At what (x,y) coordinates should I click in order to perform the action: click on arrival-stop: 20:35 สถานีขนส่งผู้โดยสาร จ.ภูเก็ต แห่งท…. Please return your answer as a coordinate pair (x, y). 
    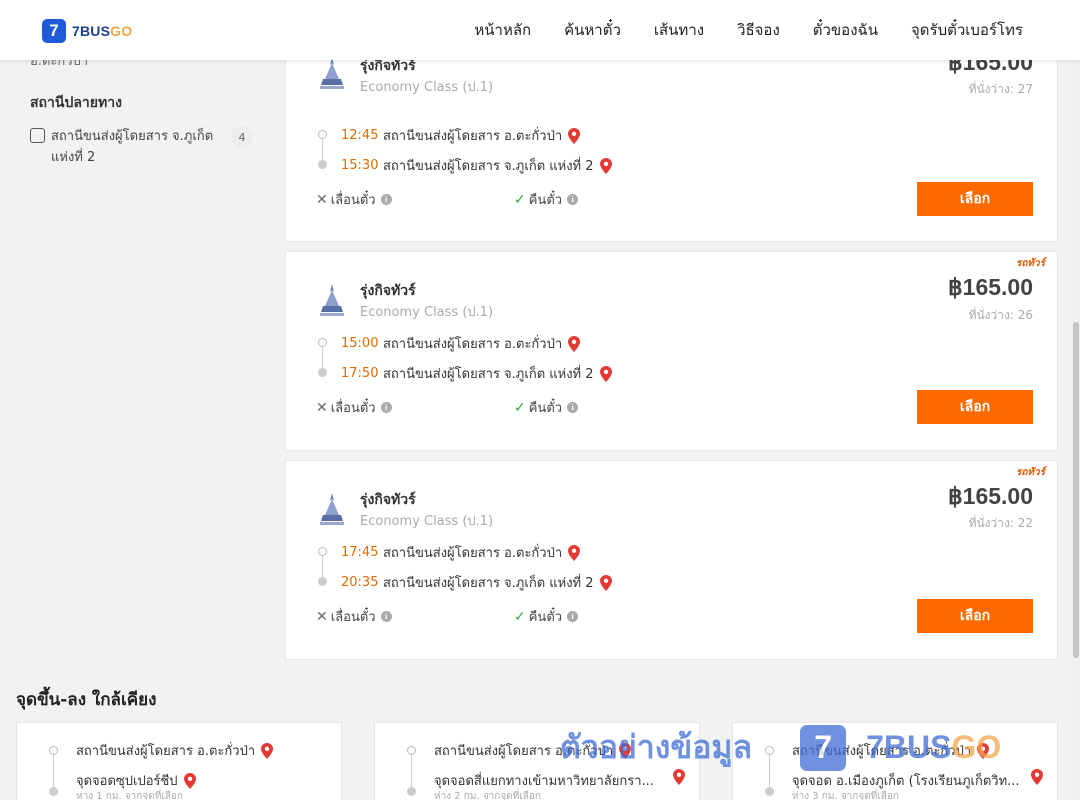
    Looking at the image, I should click on (476, 582).